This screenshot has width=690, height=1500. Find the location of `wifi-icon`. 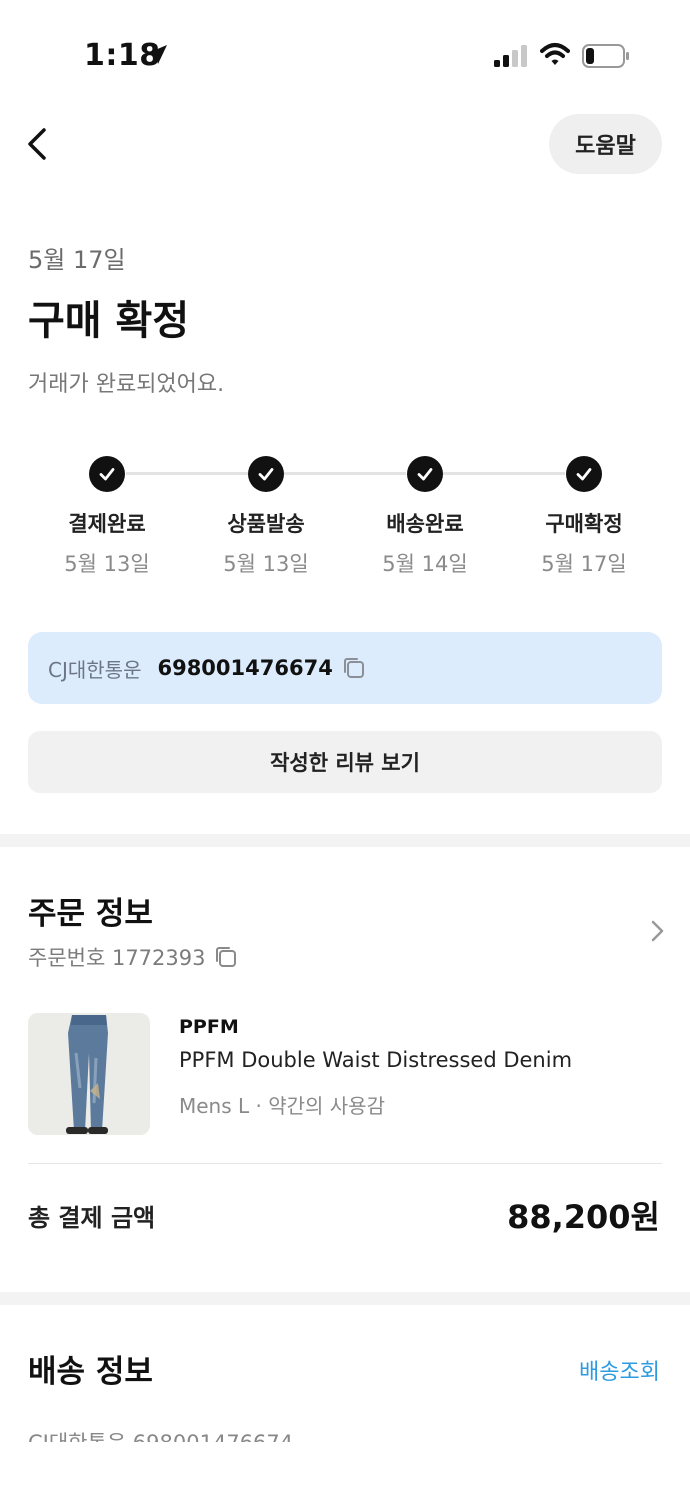

wifi-icon is located at coordinates (555, 54).